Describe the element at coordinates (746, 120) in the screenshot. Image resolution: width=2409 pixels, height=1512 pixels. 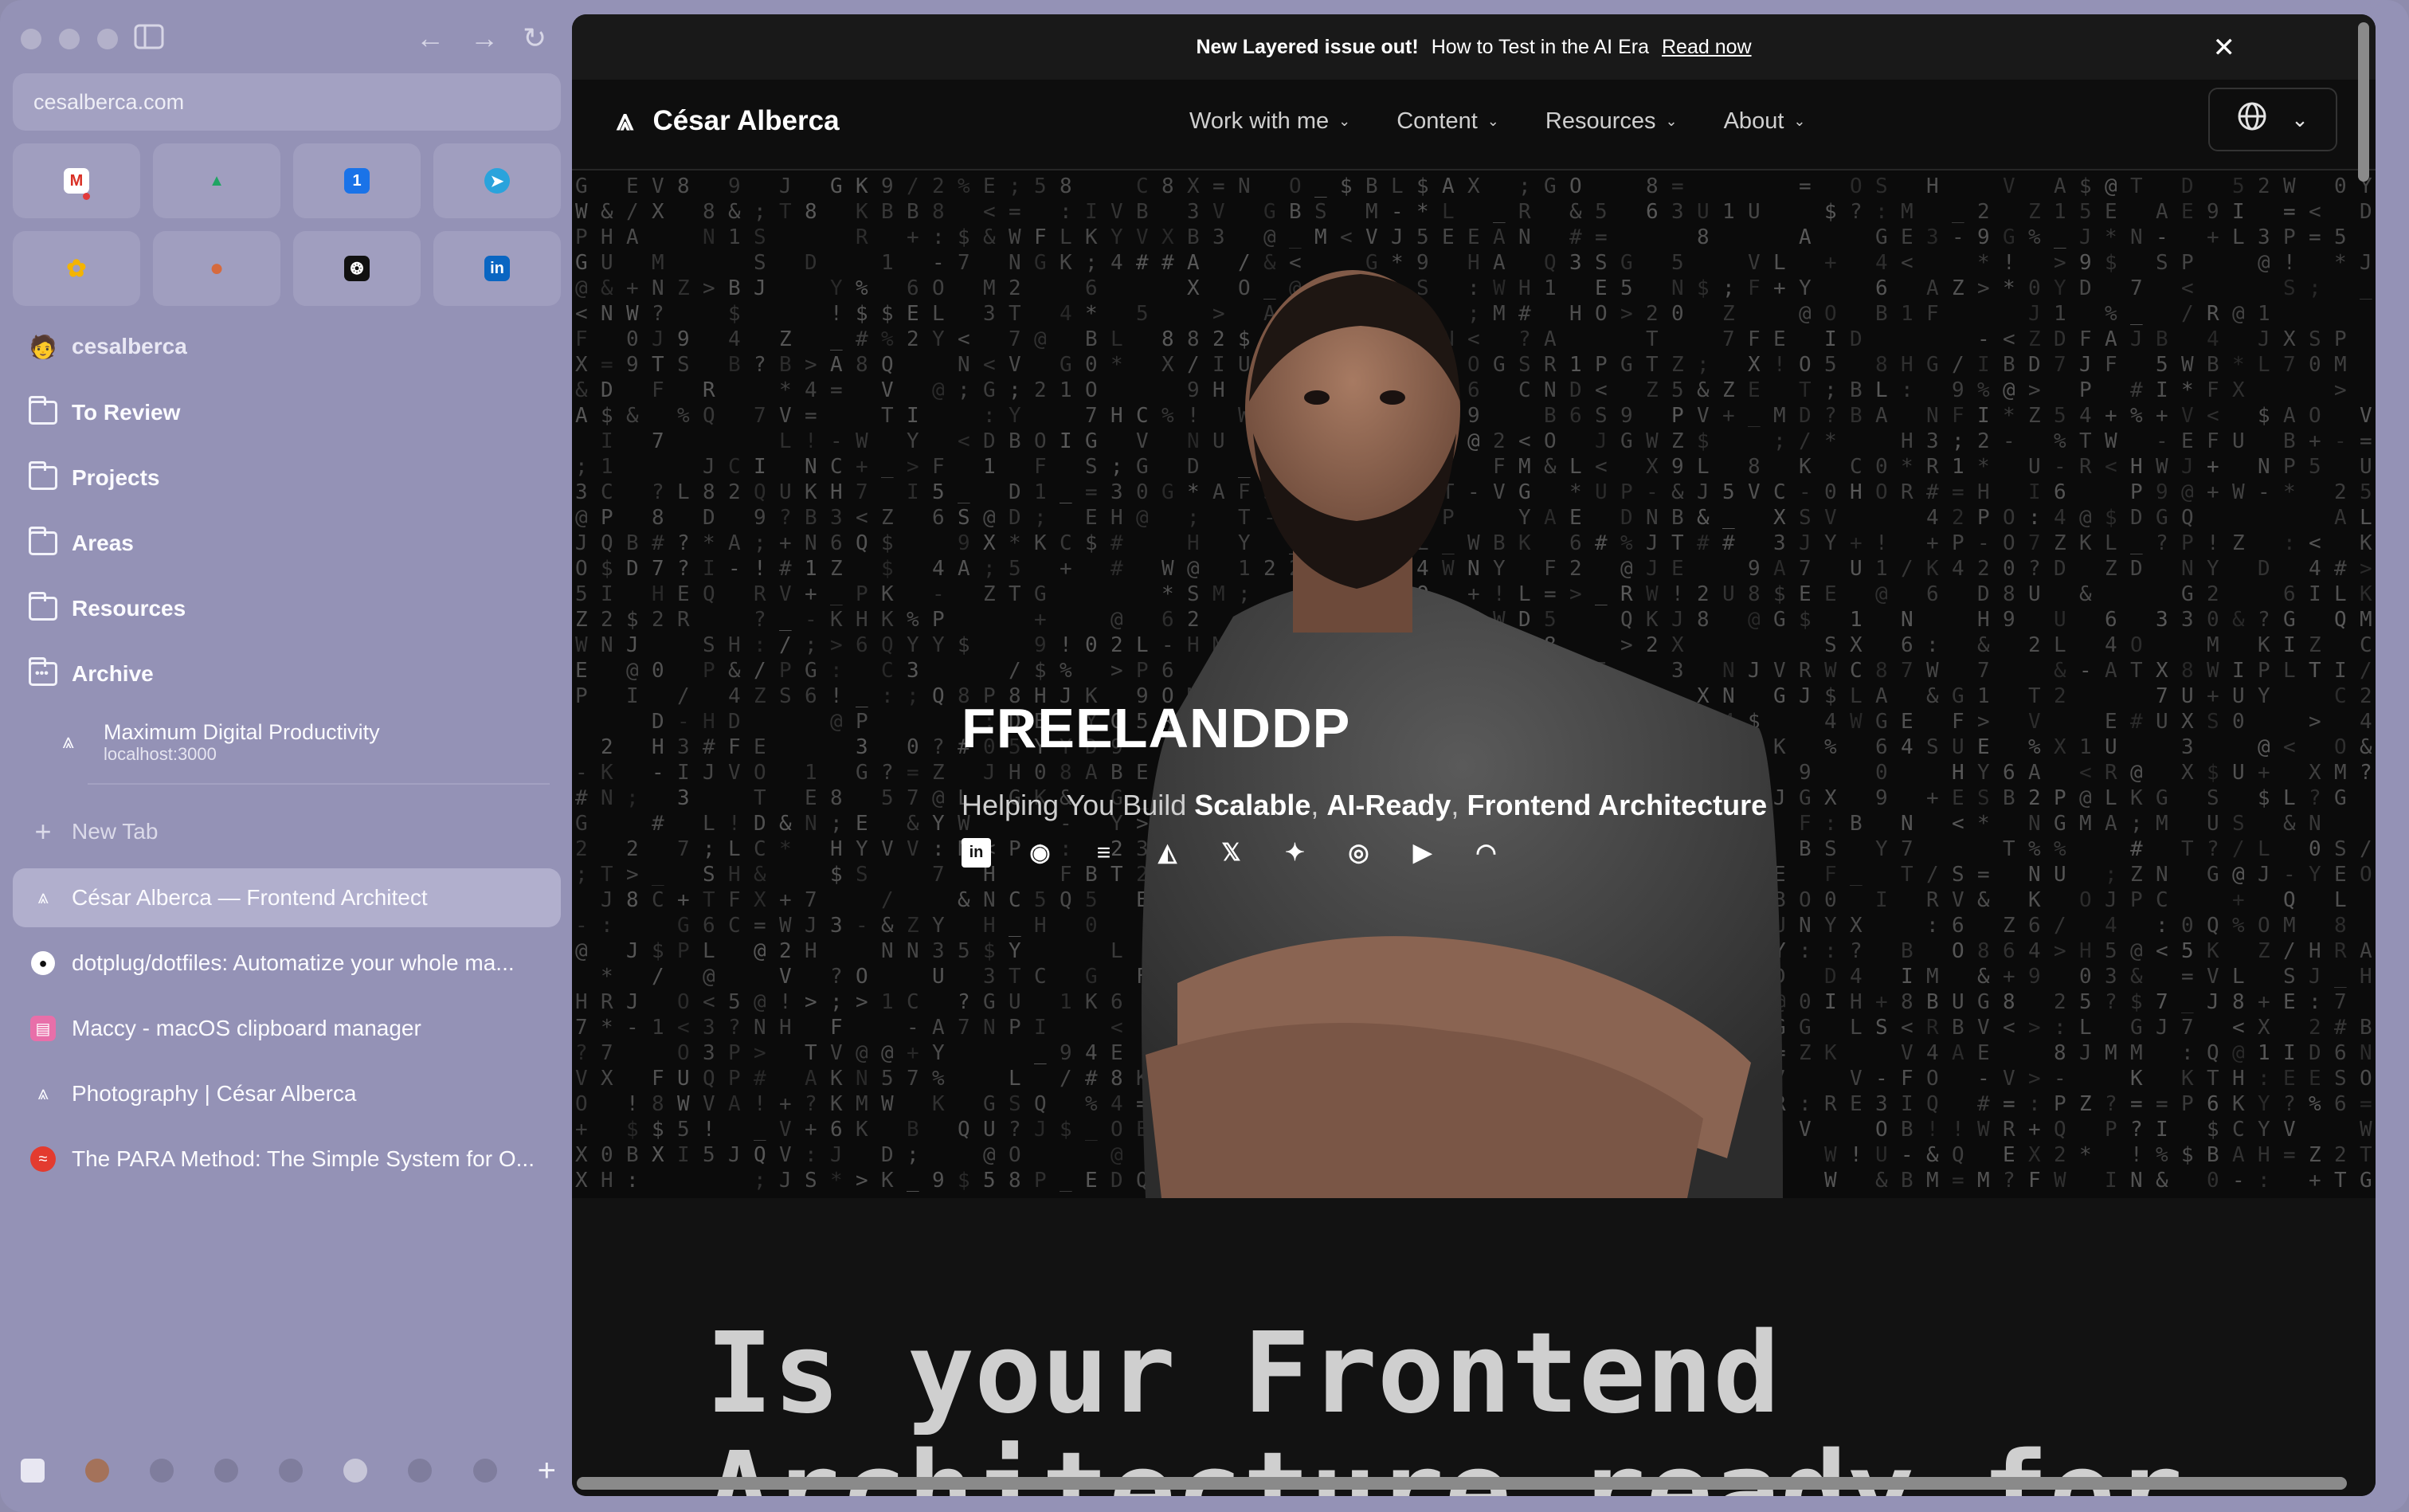
I see `brand-name: César Alberca` at that location.